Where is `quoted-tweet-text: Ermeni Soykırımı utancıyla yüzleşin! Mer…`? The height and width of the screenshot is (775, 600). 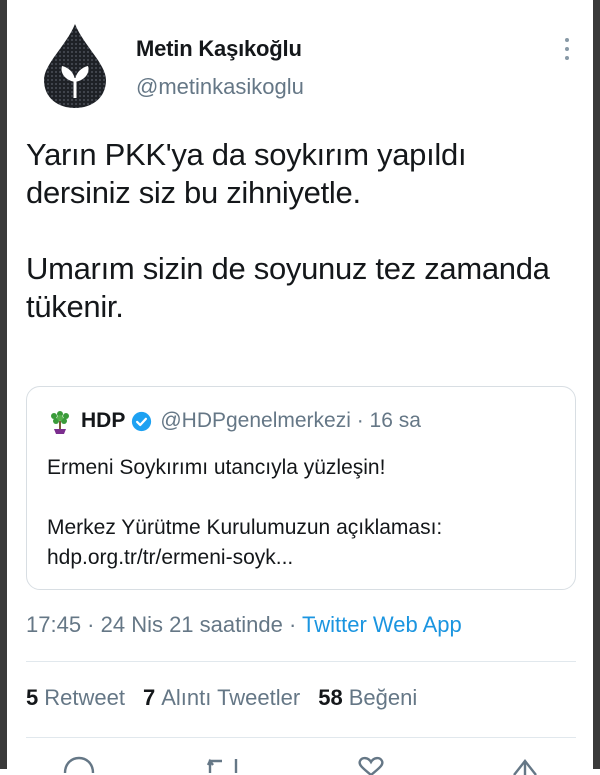 quoted-tweet-text: Ermeni Soykırımı utancıyla yüzleşin! Mer… is located at coordinates (302, 513).